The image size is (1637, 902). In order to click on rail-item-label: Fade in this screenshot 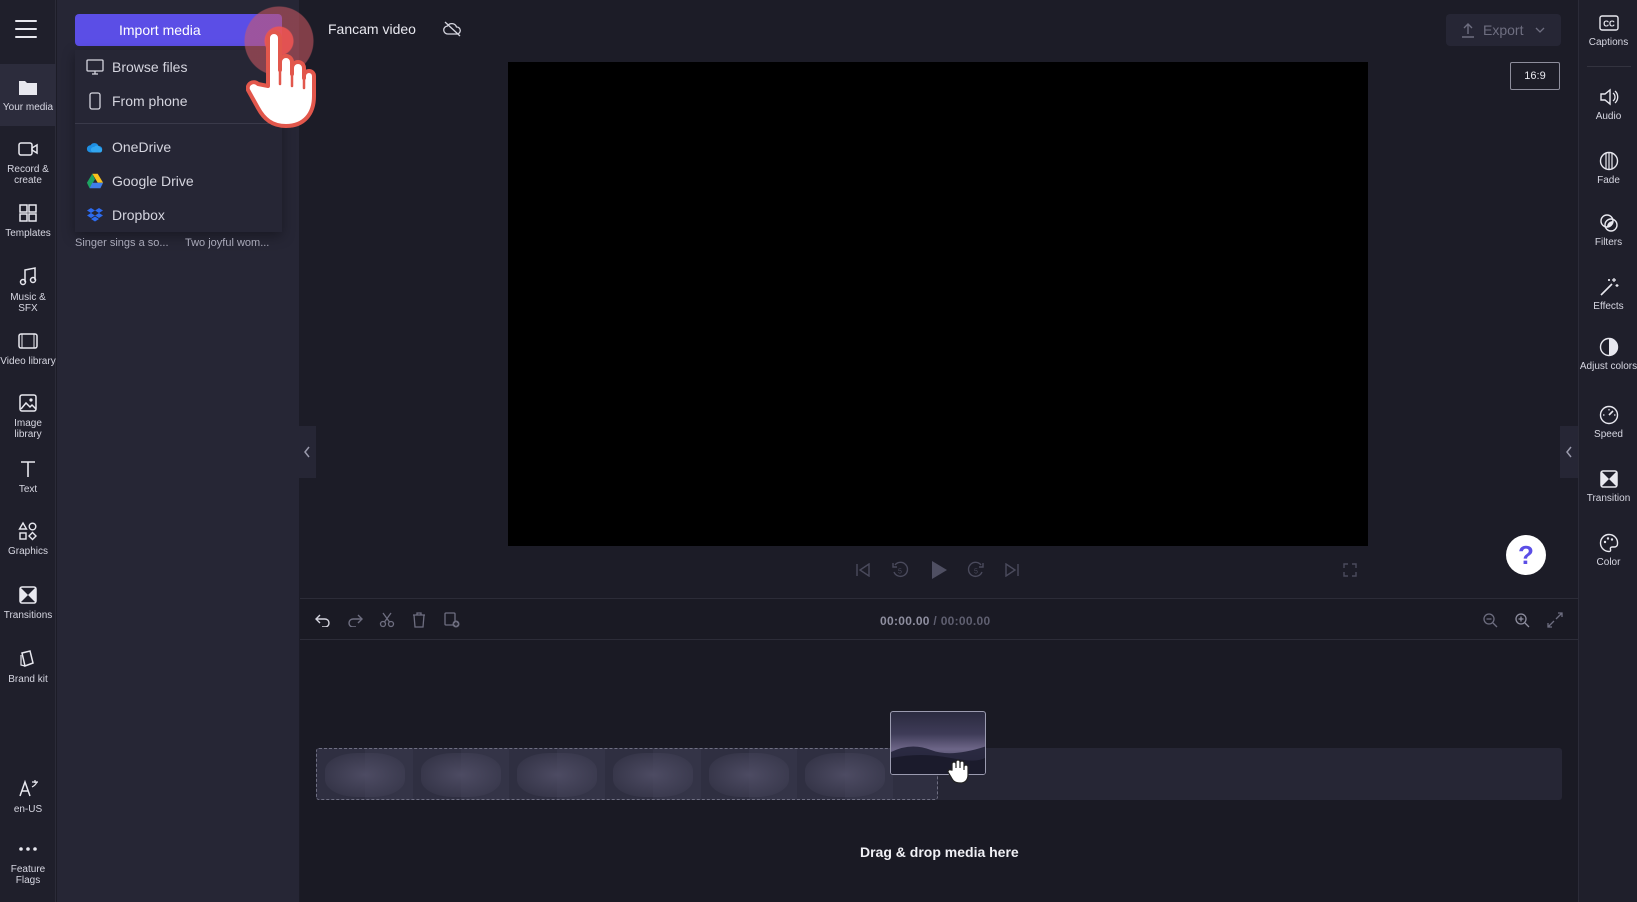, I will do `click(1608, 180)`.